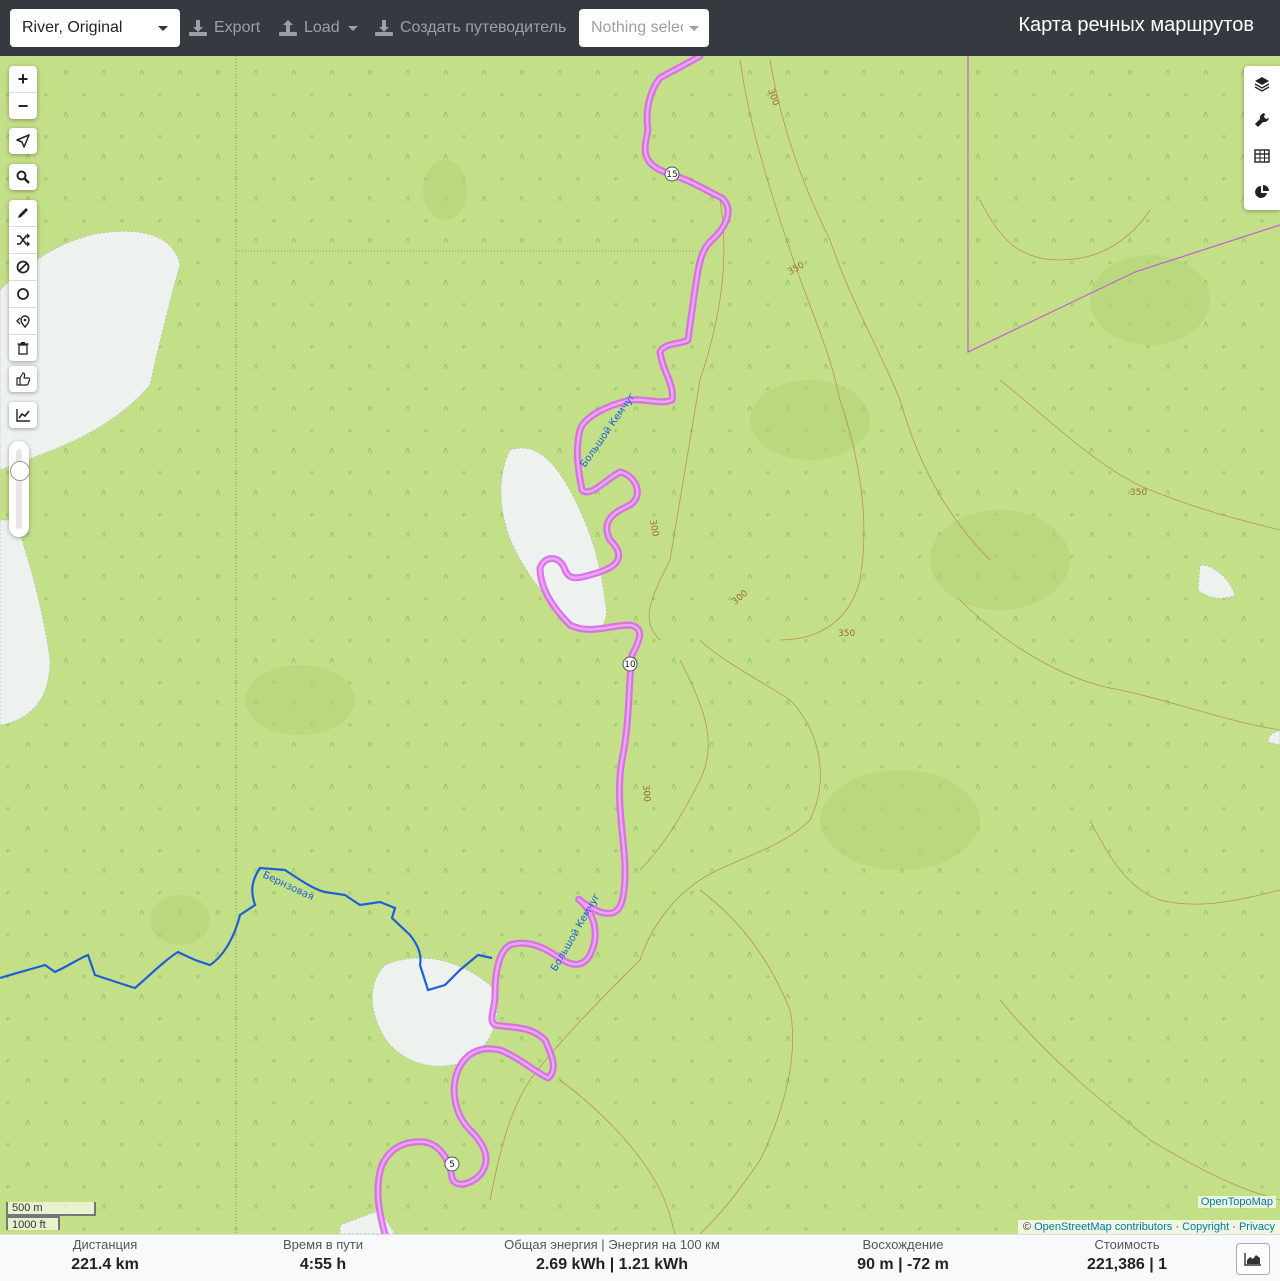 This screenshot has height=1281, width=1280. Describe the element at coordinates (105, 1244) in the screenshot. I see `stat-label: Дистанция` at that location.